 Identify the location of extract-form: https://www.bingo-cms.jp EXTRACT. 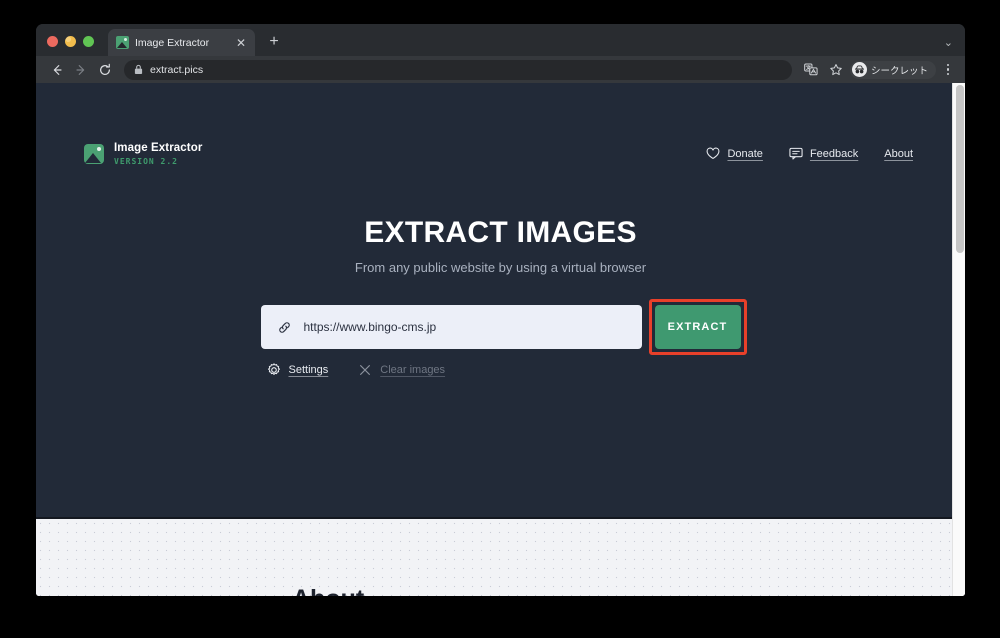
(503, 327).